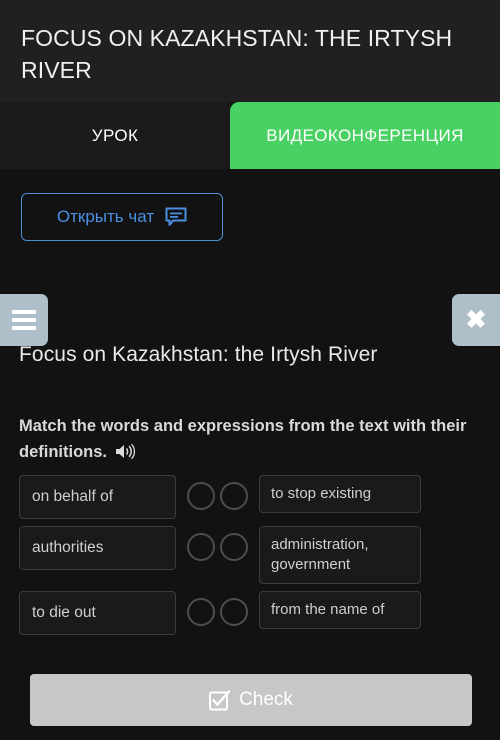 Image resolution: width=500 pixels, height=740 pixels. Describe the element at coordinates (340, 555) in the screenshot. I see `definition-box: administration, government` at that location.